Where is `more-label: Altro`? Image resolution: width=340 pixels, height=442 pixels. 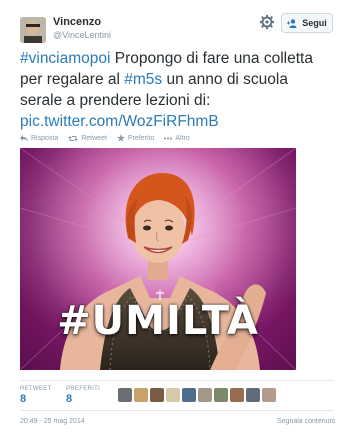 more-label: Altro is located at coordinates (182, 138).